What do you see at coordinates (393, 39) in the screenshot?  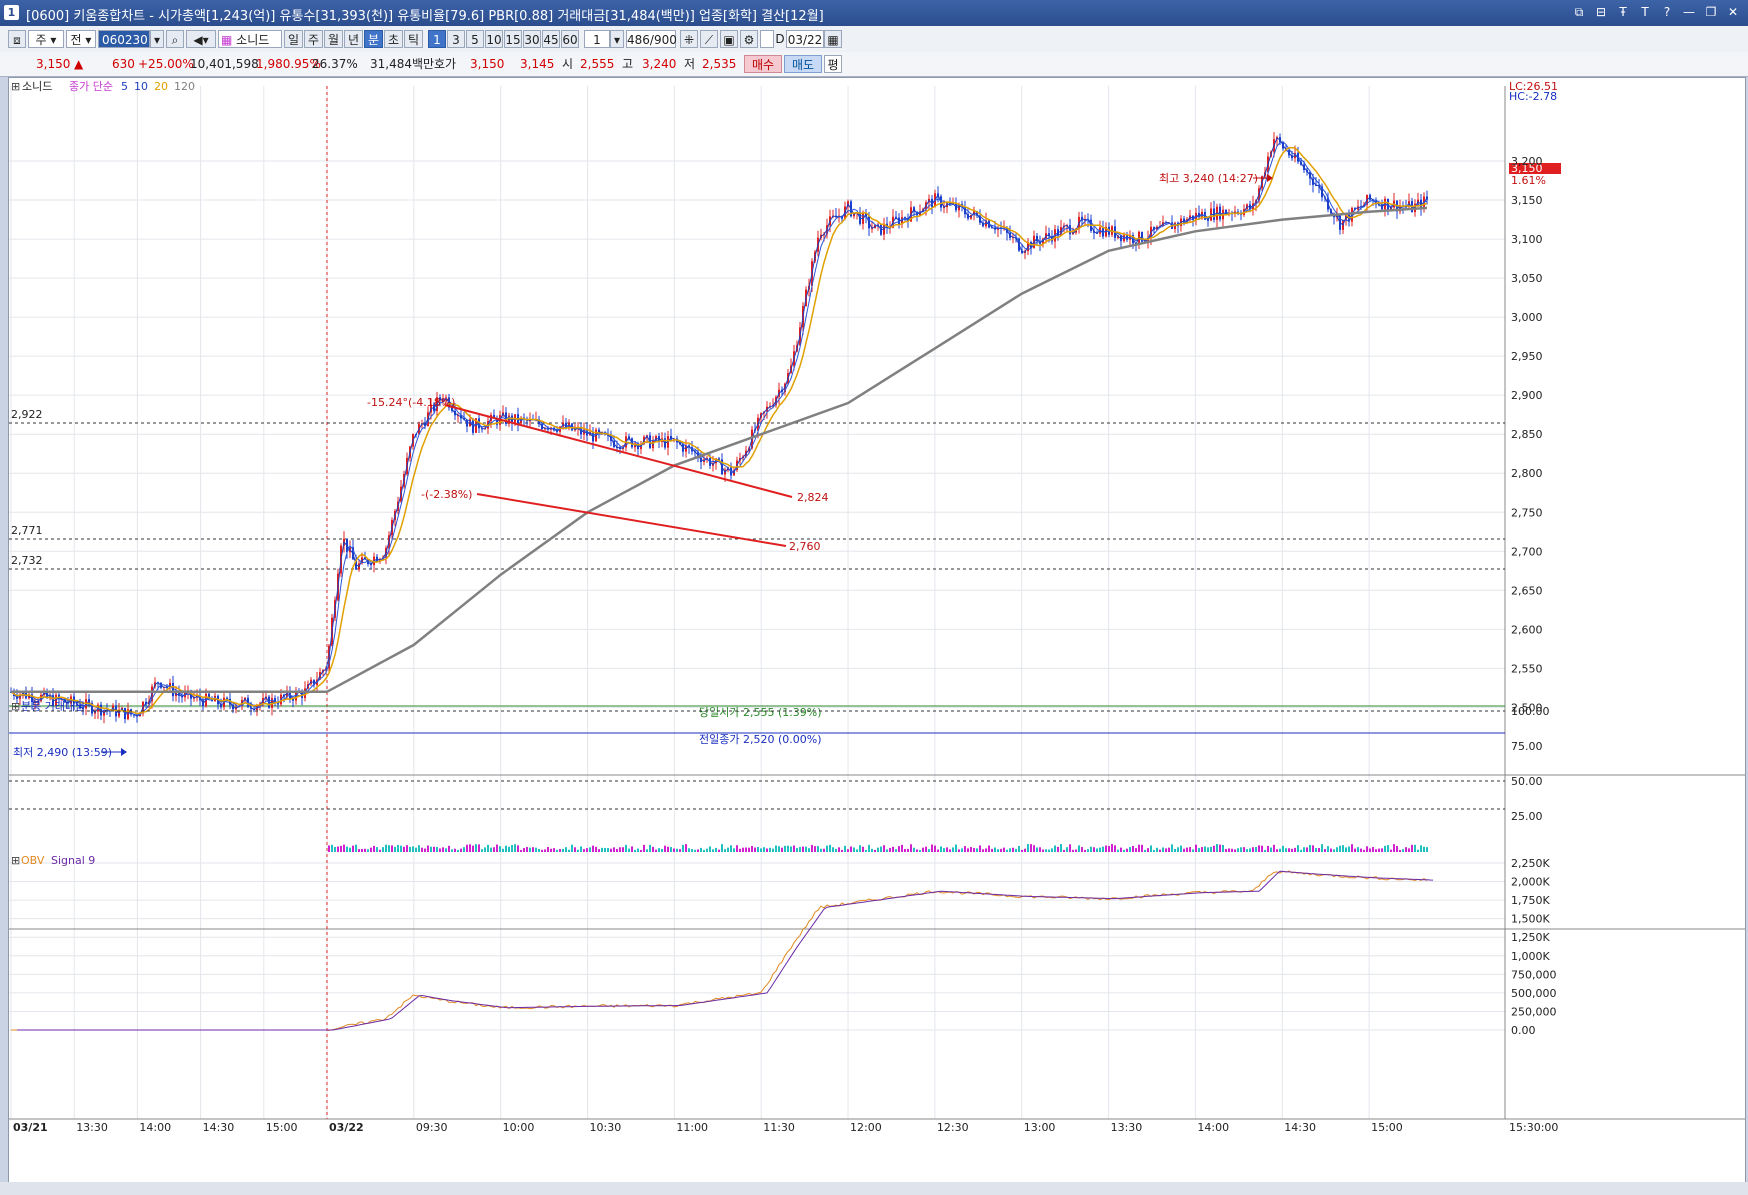 I see `interval-button: 초` at bounding box center [393, 39].